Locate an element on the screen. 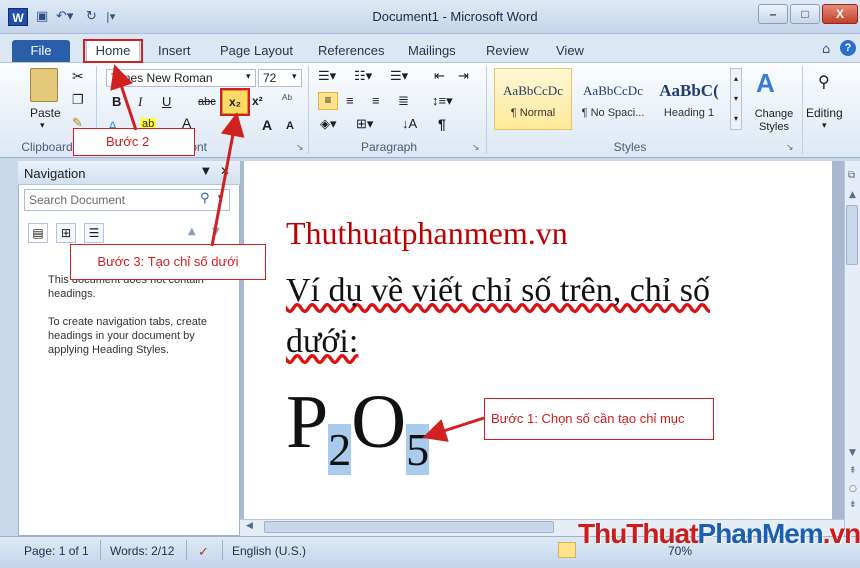 This screenshot has height=568, width=860. watermark-part-1: ThuThuat is located at coordinates (638, 533).